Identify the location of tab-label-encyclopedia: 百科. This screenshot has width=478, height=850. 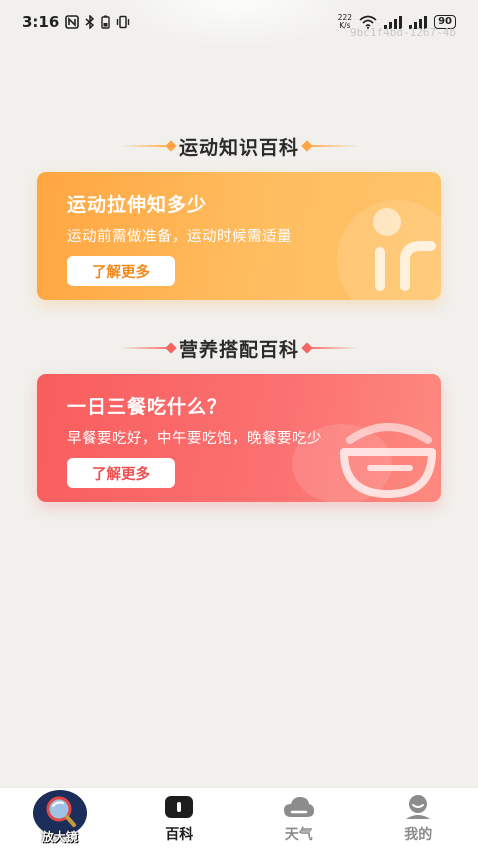
(179, 835).